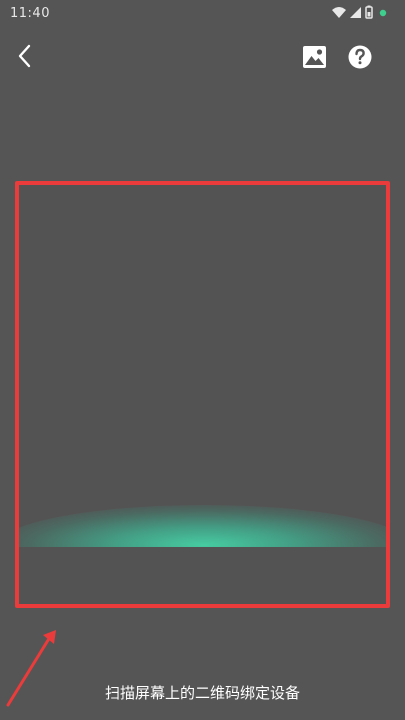 This screenshot has height=720, width=405. What do you see at coordinates (202, 14) in the screenshot?
I see `status-bar: 11:40` at bounding box center [202, 14].